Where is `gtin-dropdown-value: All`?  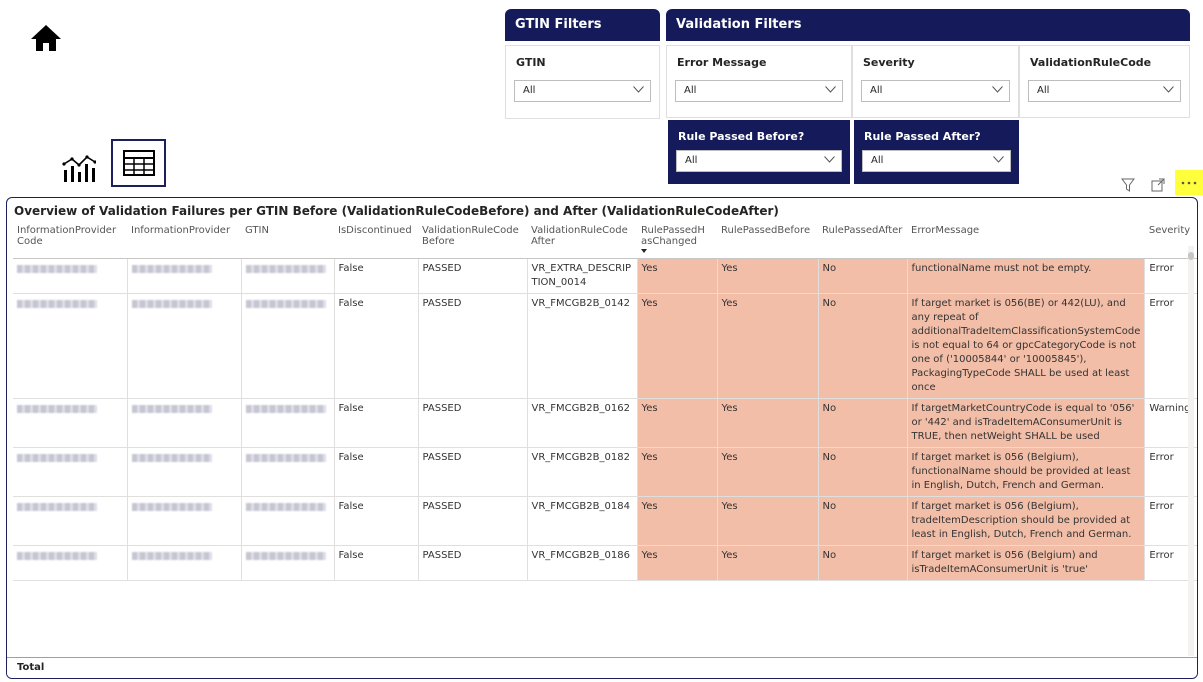 gtin-dropdown-value: All is located at coordinates (529, 90).